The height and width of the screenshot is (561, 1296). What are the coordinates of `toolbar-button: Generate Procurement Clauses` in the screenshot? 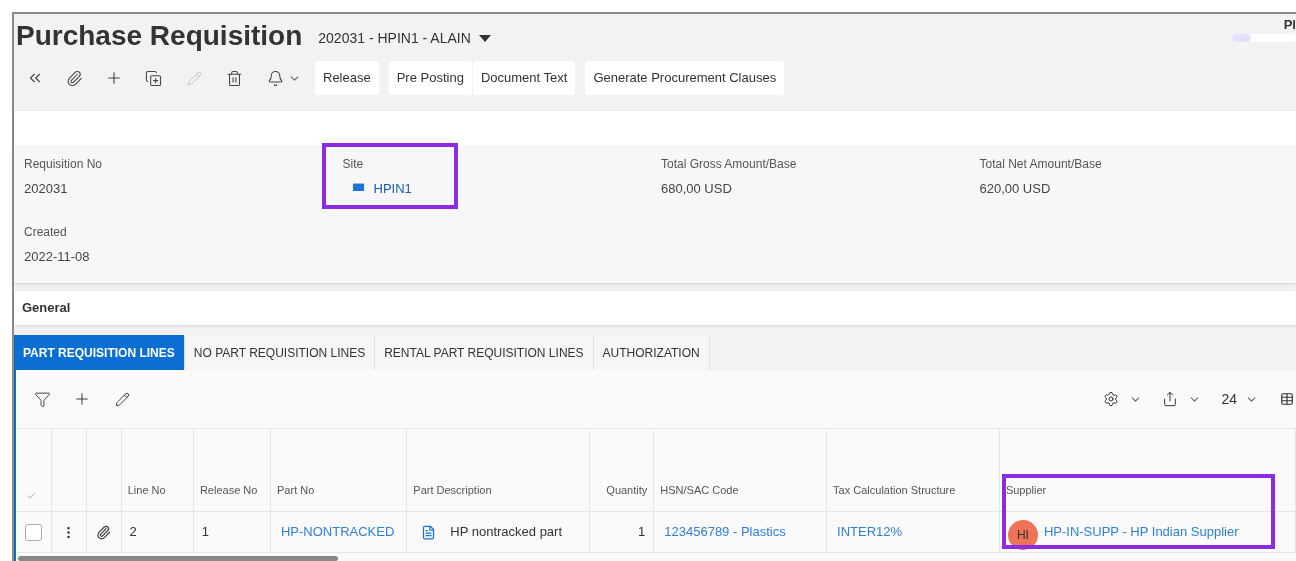 It's located at (685, 78).